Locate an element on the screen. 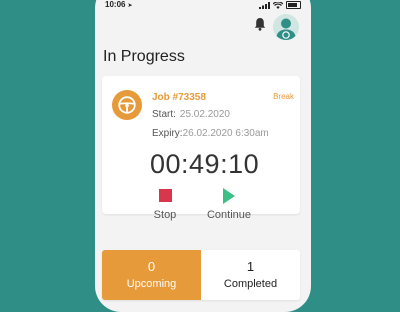 This screenshot has width=400, height=312. driver-avatar-icon is located at coordinates (286, 27).